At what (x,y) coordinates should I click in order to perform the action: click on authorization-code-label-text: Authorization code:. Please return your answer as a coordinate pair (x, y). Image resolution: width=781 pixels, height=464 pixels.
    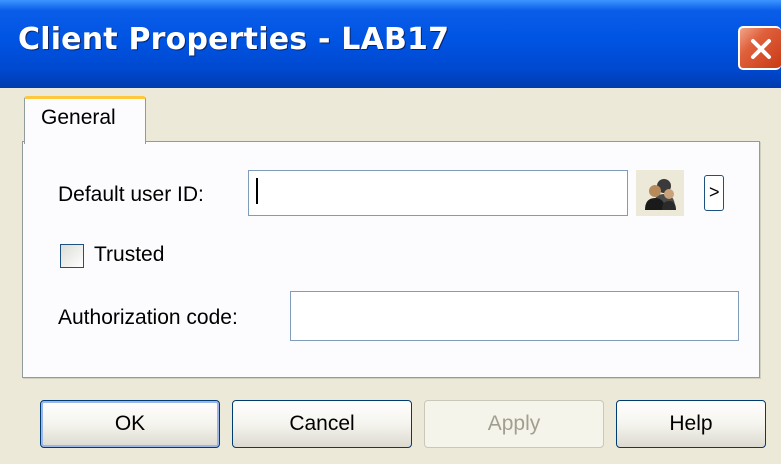
    Looking at the image, I should click on (148, 317).